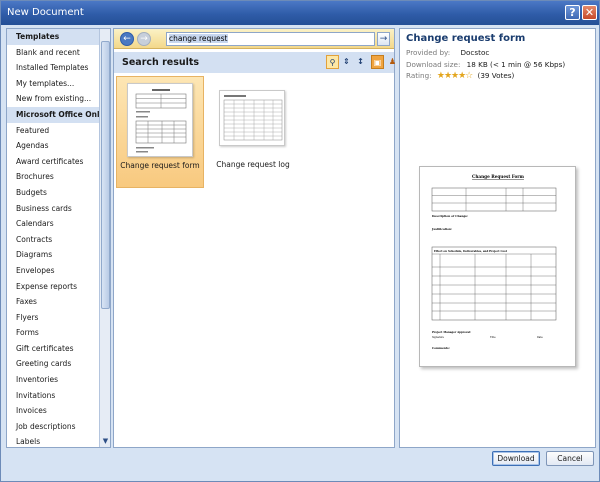  I want to click on category-item-invoices: Invoices, so click(58, 411).